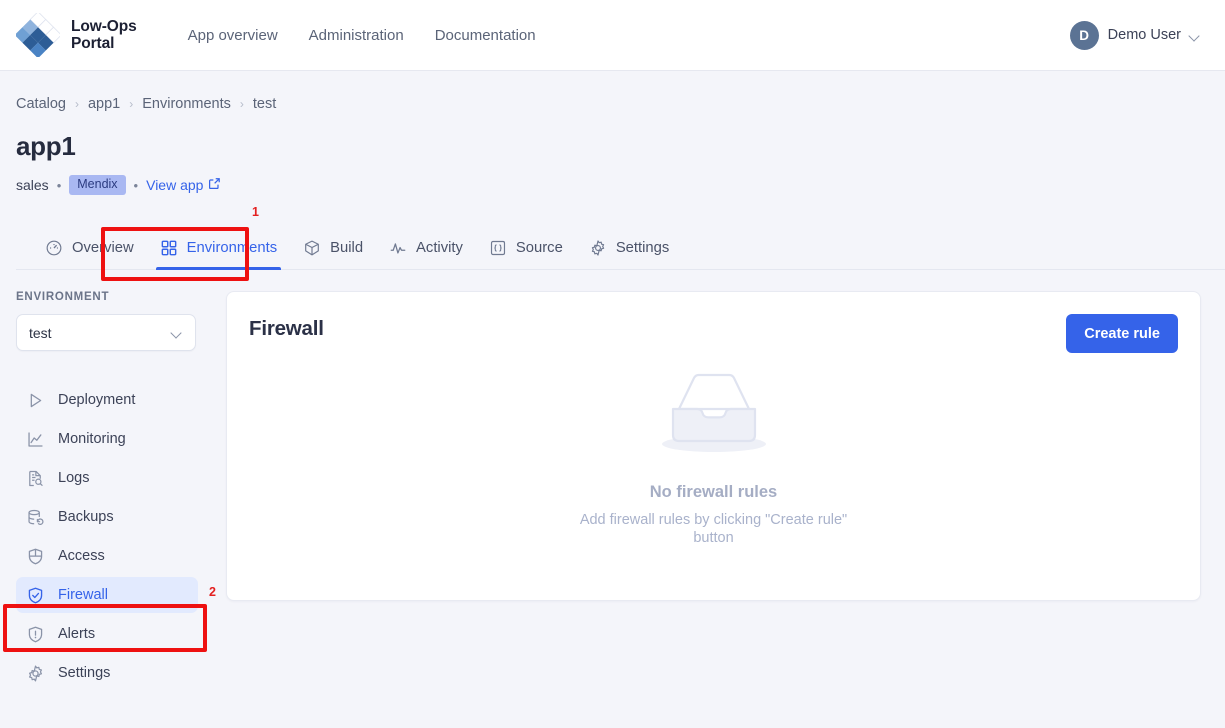  I want to click on sidebar-item-access: Access, so click(107, 556).